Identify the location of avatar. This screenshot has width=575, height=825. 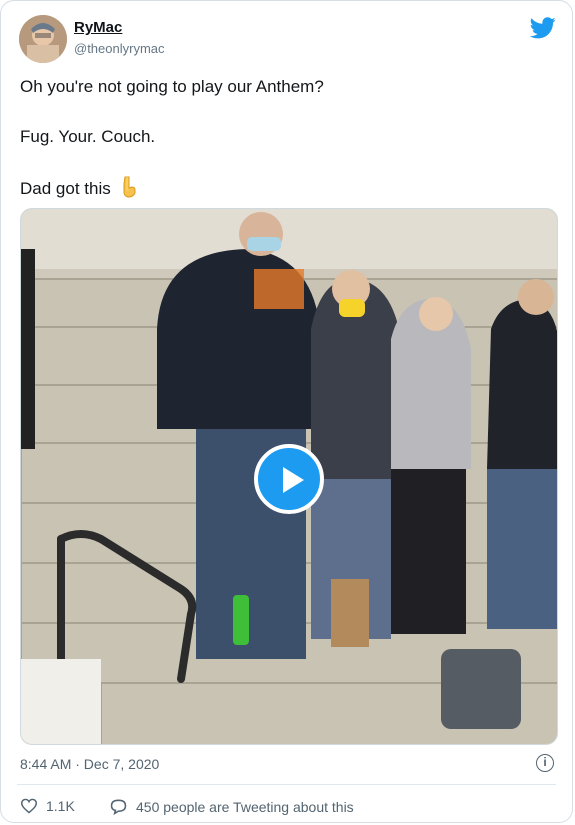
(43, 39).